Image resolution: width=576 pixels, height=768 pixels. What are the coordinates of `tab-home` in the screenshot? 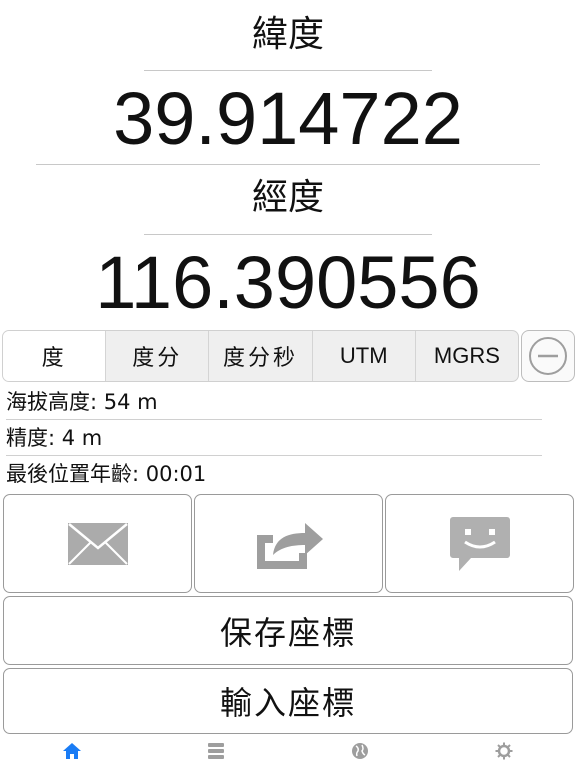 It's located at (72, 751).